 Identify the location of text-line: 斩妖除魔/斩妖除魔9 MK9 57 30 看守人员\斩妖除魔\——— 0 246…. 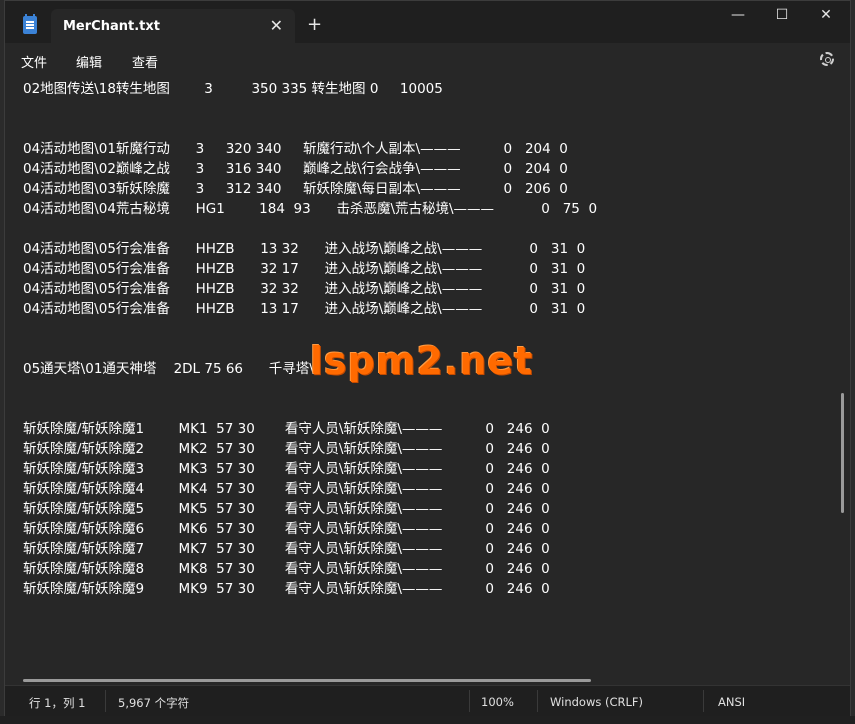
(286, 589).